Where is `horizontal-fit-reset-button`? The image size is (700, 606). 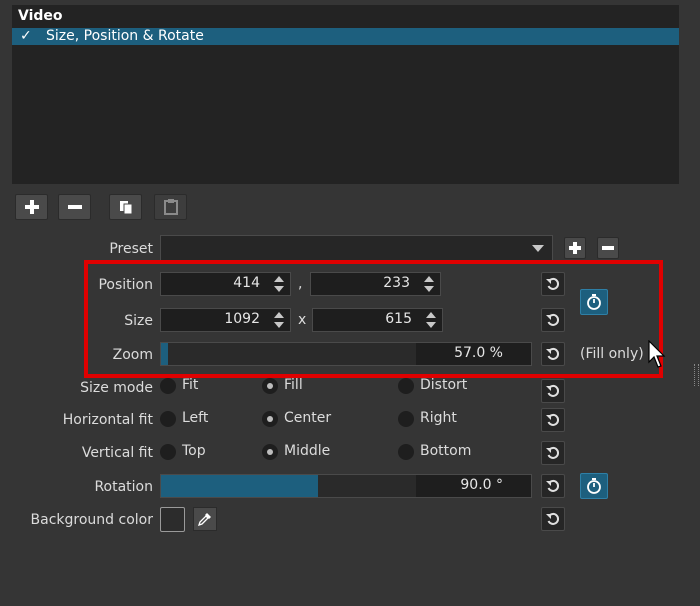
horizontal-fit-reset-button is located at coordinates (553, 420).